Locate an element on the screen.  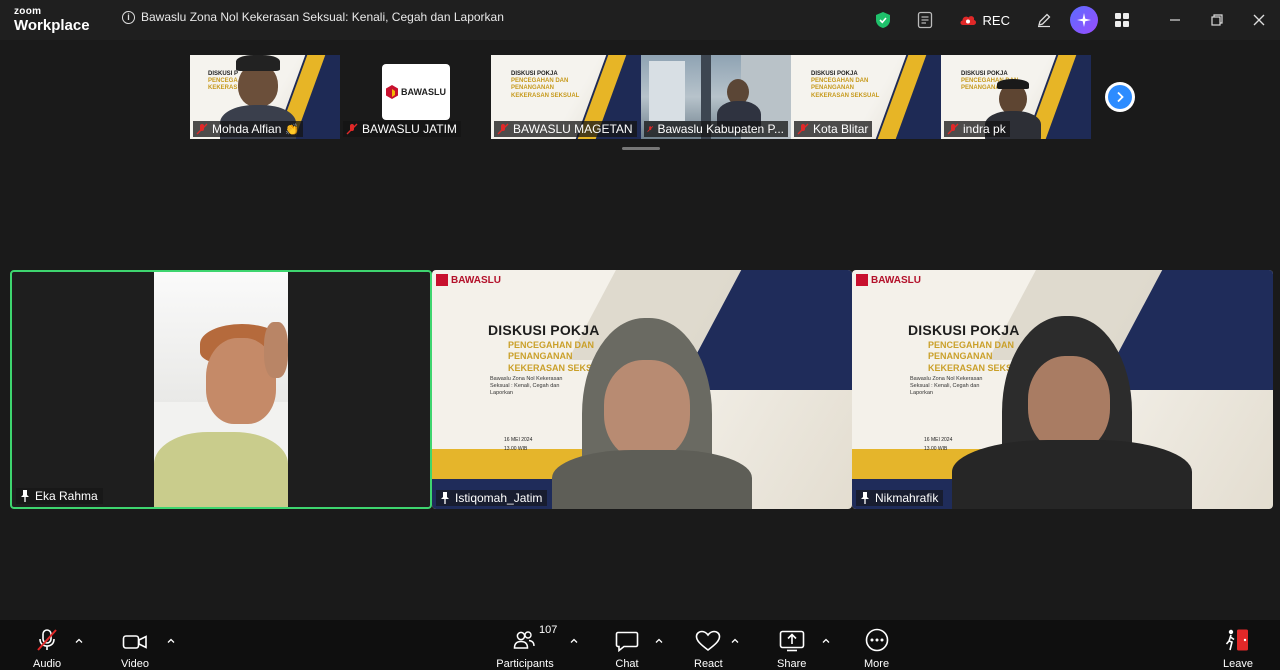
bawaslu-logo-icon is located at coordinates (392, 92).